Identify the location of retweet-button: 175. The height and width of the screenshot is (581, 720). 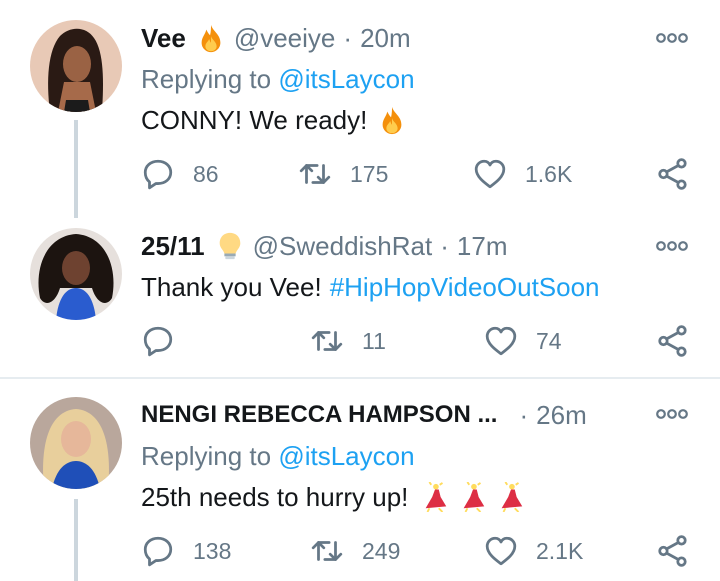
(343, 174).